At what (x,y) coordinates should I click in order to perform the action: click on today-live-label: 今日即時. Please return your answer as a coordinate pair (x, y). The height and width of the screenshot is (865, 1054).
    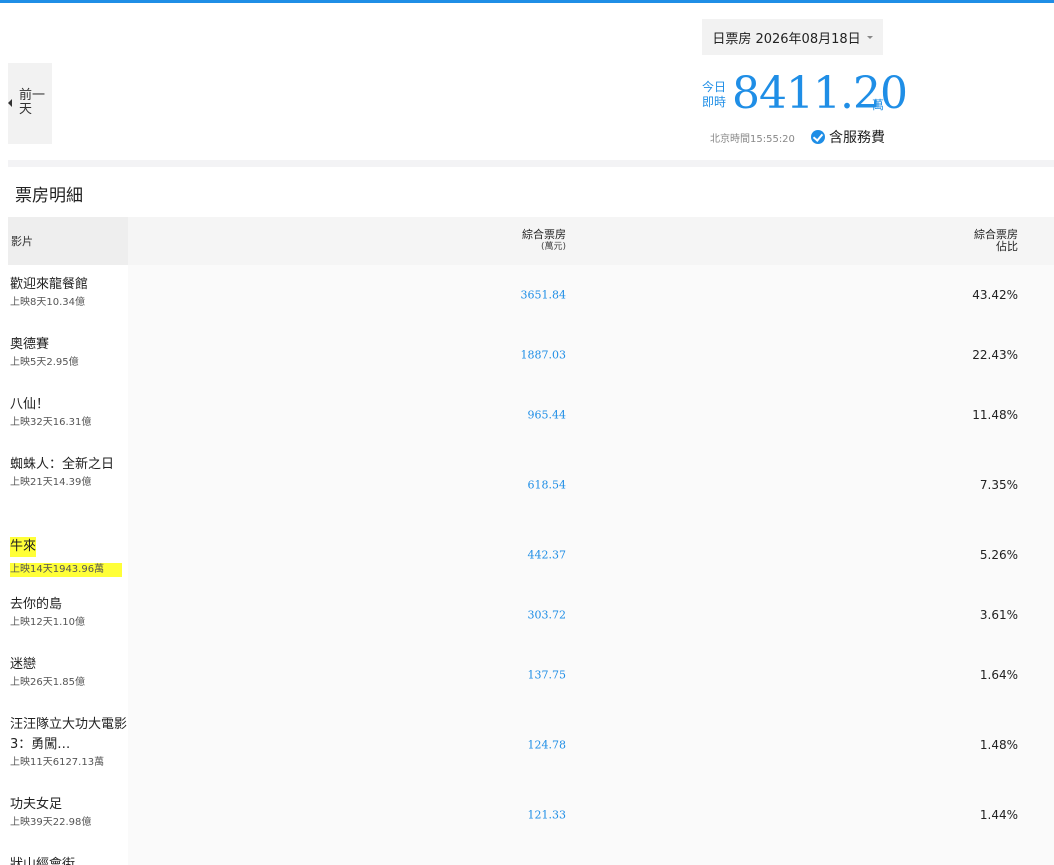
    Looking at the image, I should click on (714, 94).